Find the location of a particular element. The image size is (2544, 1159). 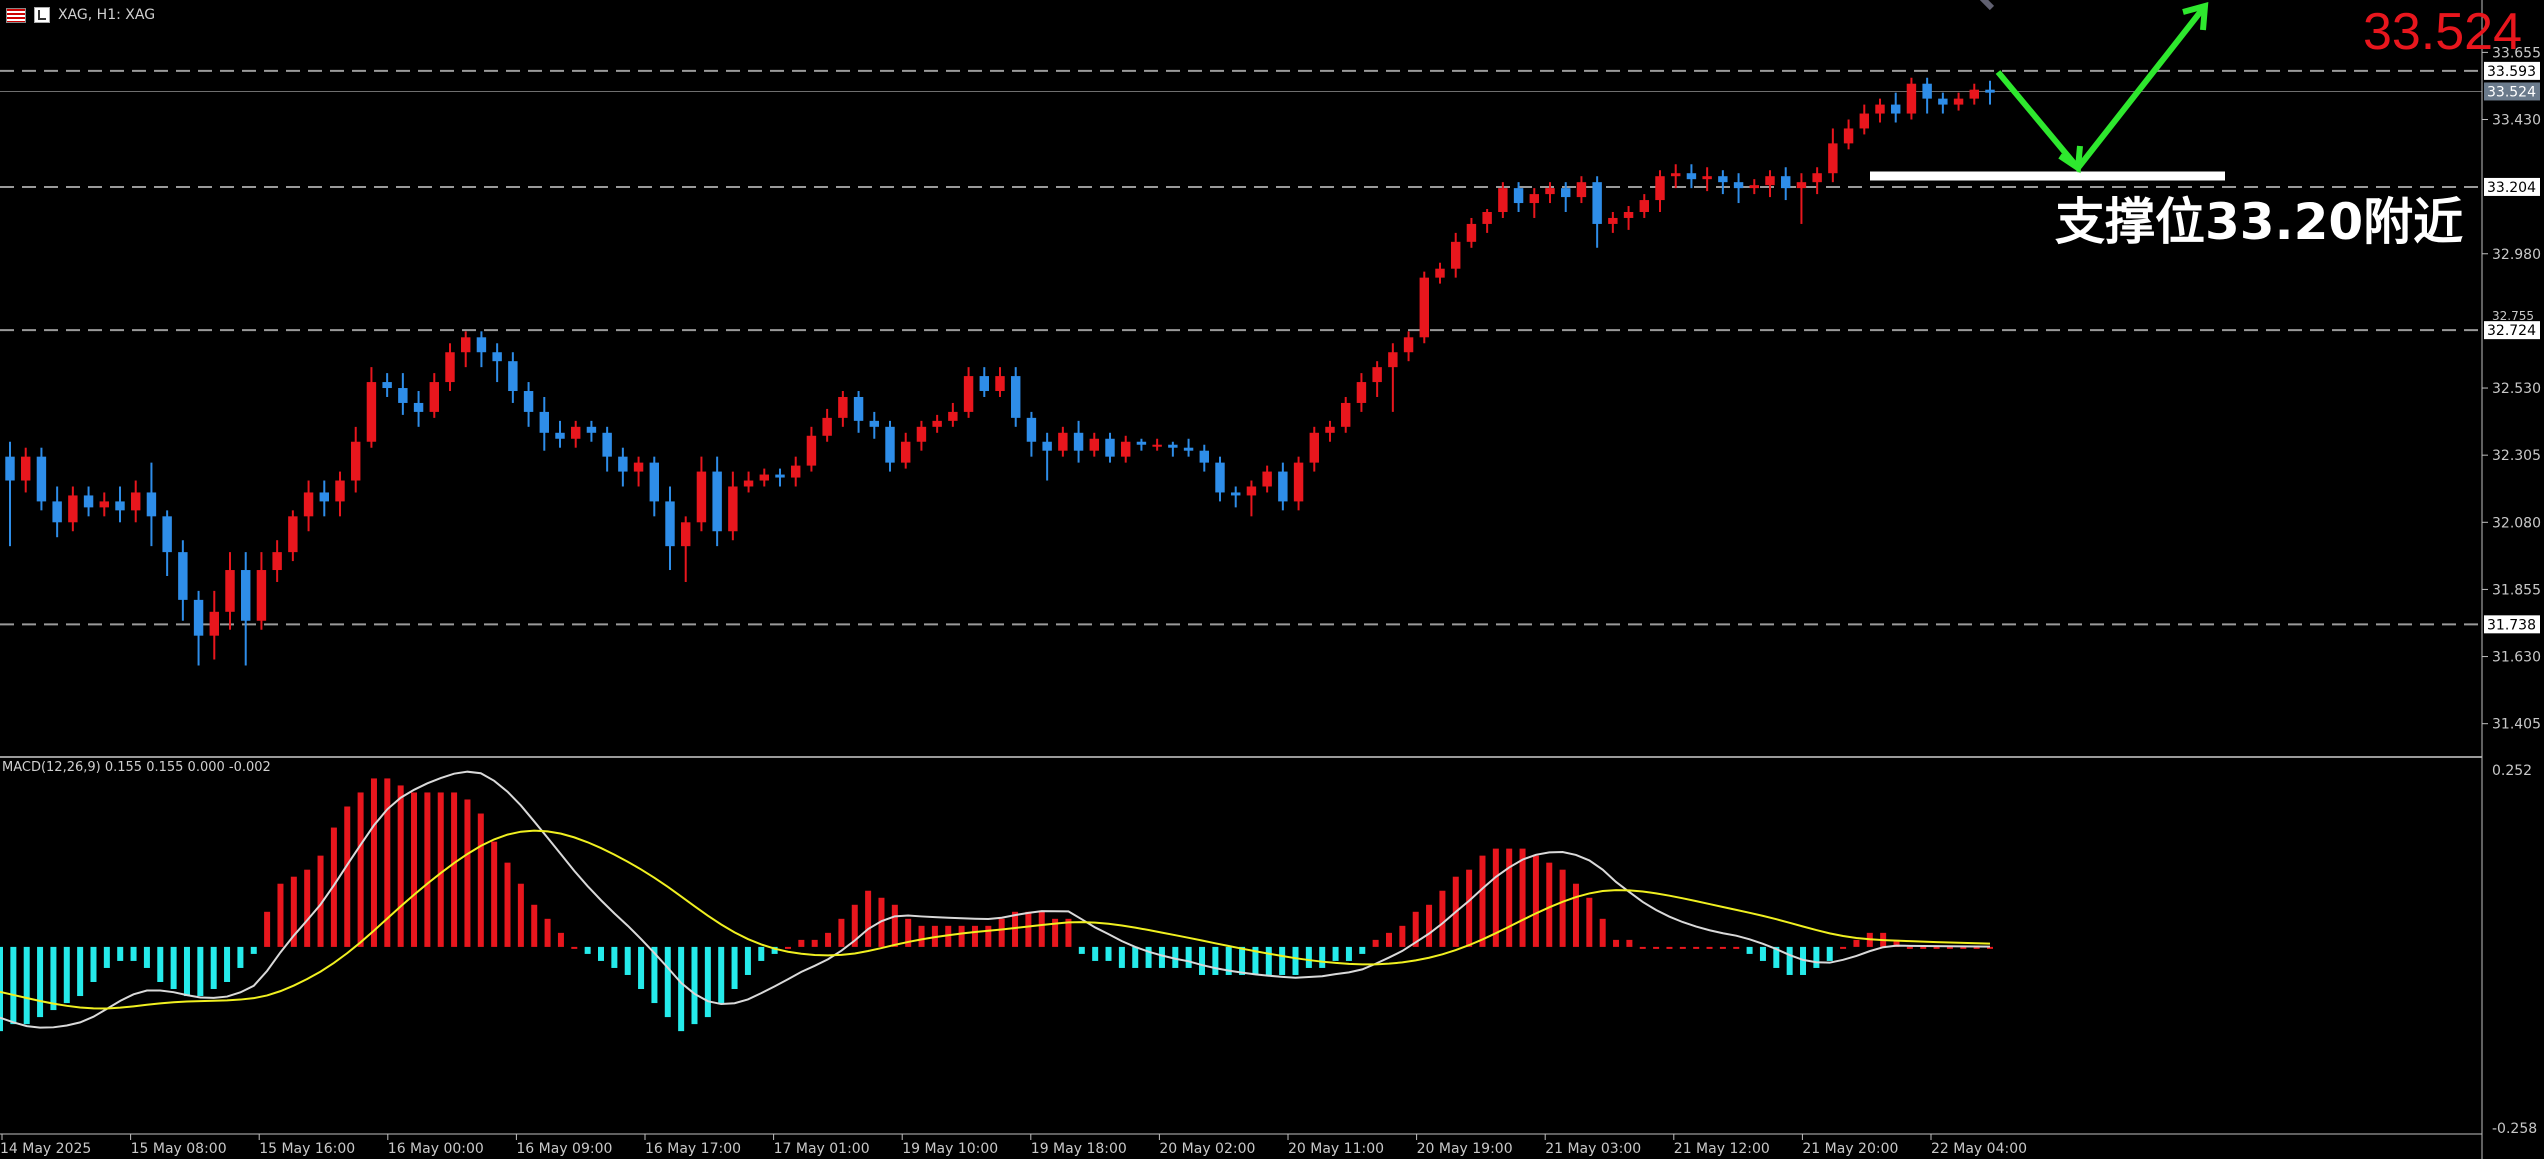

macd-indicator-label: MACD(12,26,9) 0.155 0.155 0.000 -0.002 is located at coordinates (136, 767).